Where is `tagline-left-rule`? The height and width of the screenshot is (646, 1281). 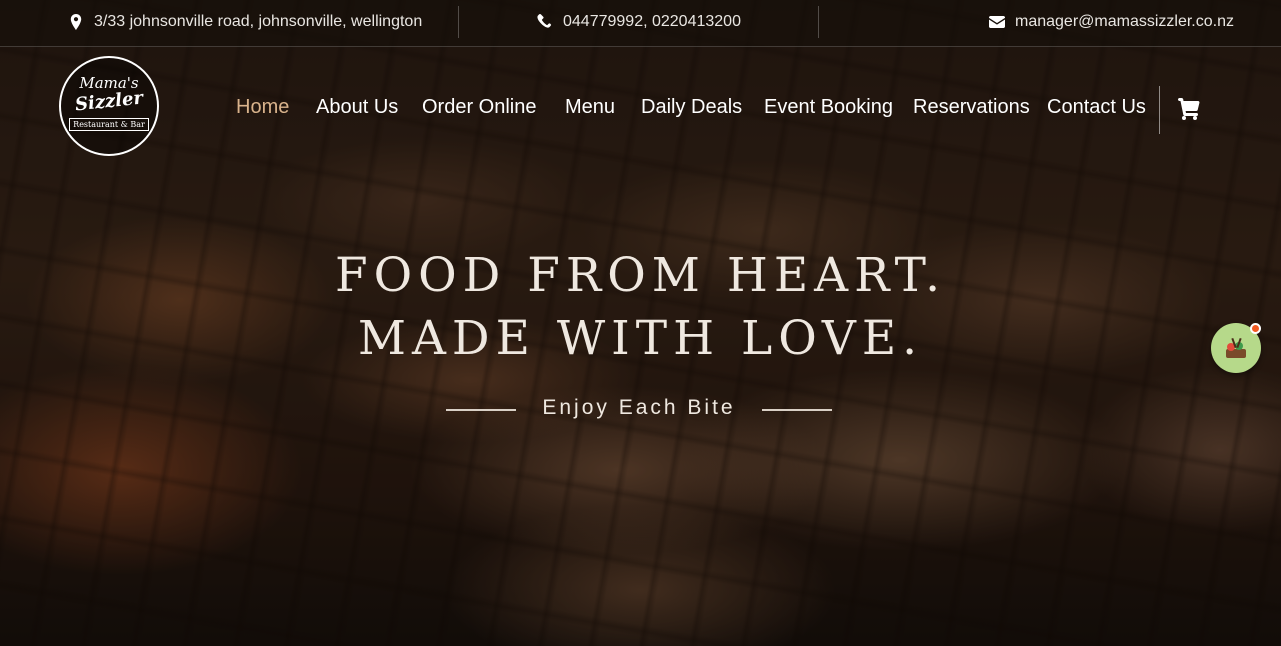 tagline-left-rule is located at coordinates (481, 410).